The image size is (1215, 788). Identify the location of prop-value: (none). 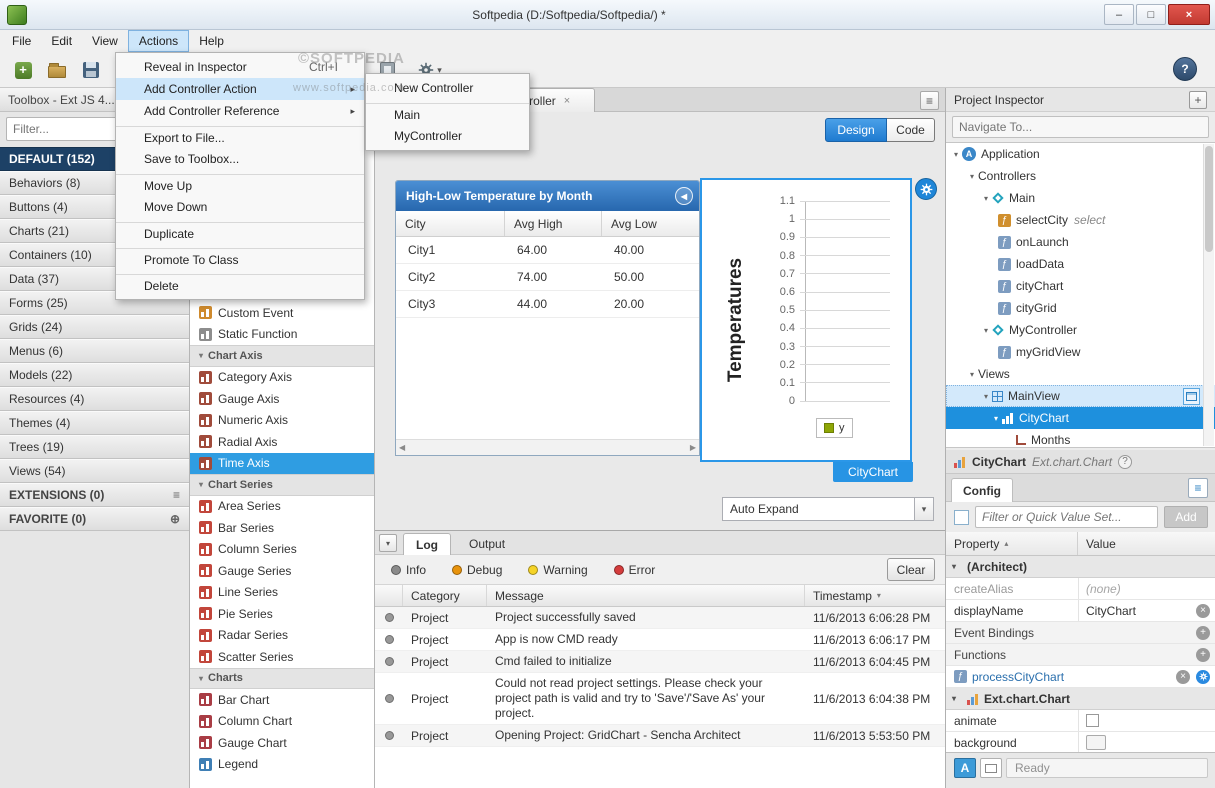
(1146, 588).